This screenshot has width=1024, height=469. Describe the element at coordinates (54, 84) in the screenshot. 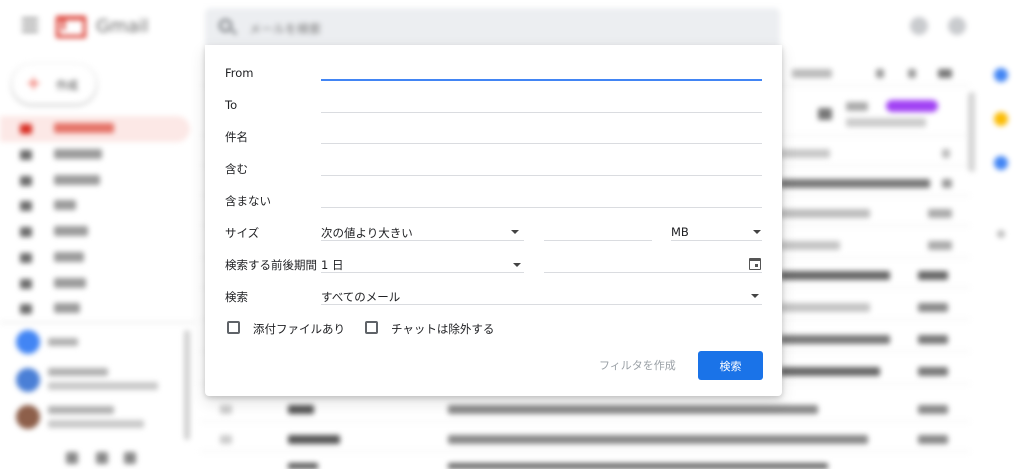

I see `compose-button: + 作成` at that location.